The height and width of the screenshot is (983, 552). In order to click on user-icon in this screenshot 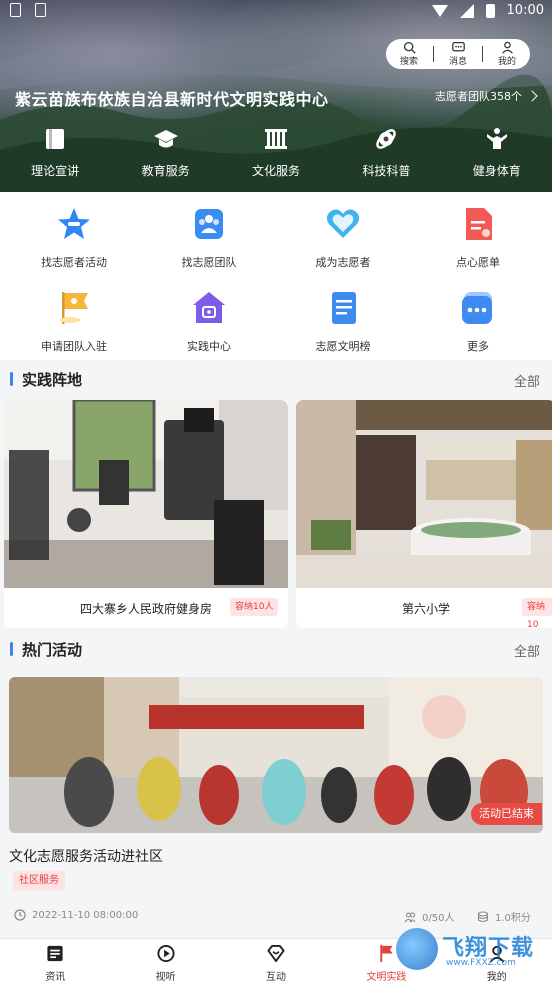, I will do `click(507, 47)`.